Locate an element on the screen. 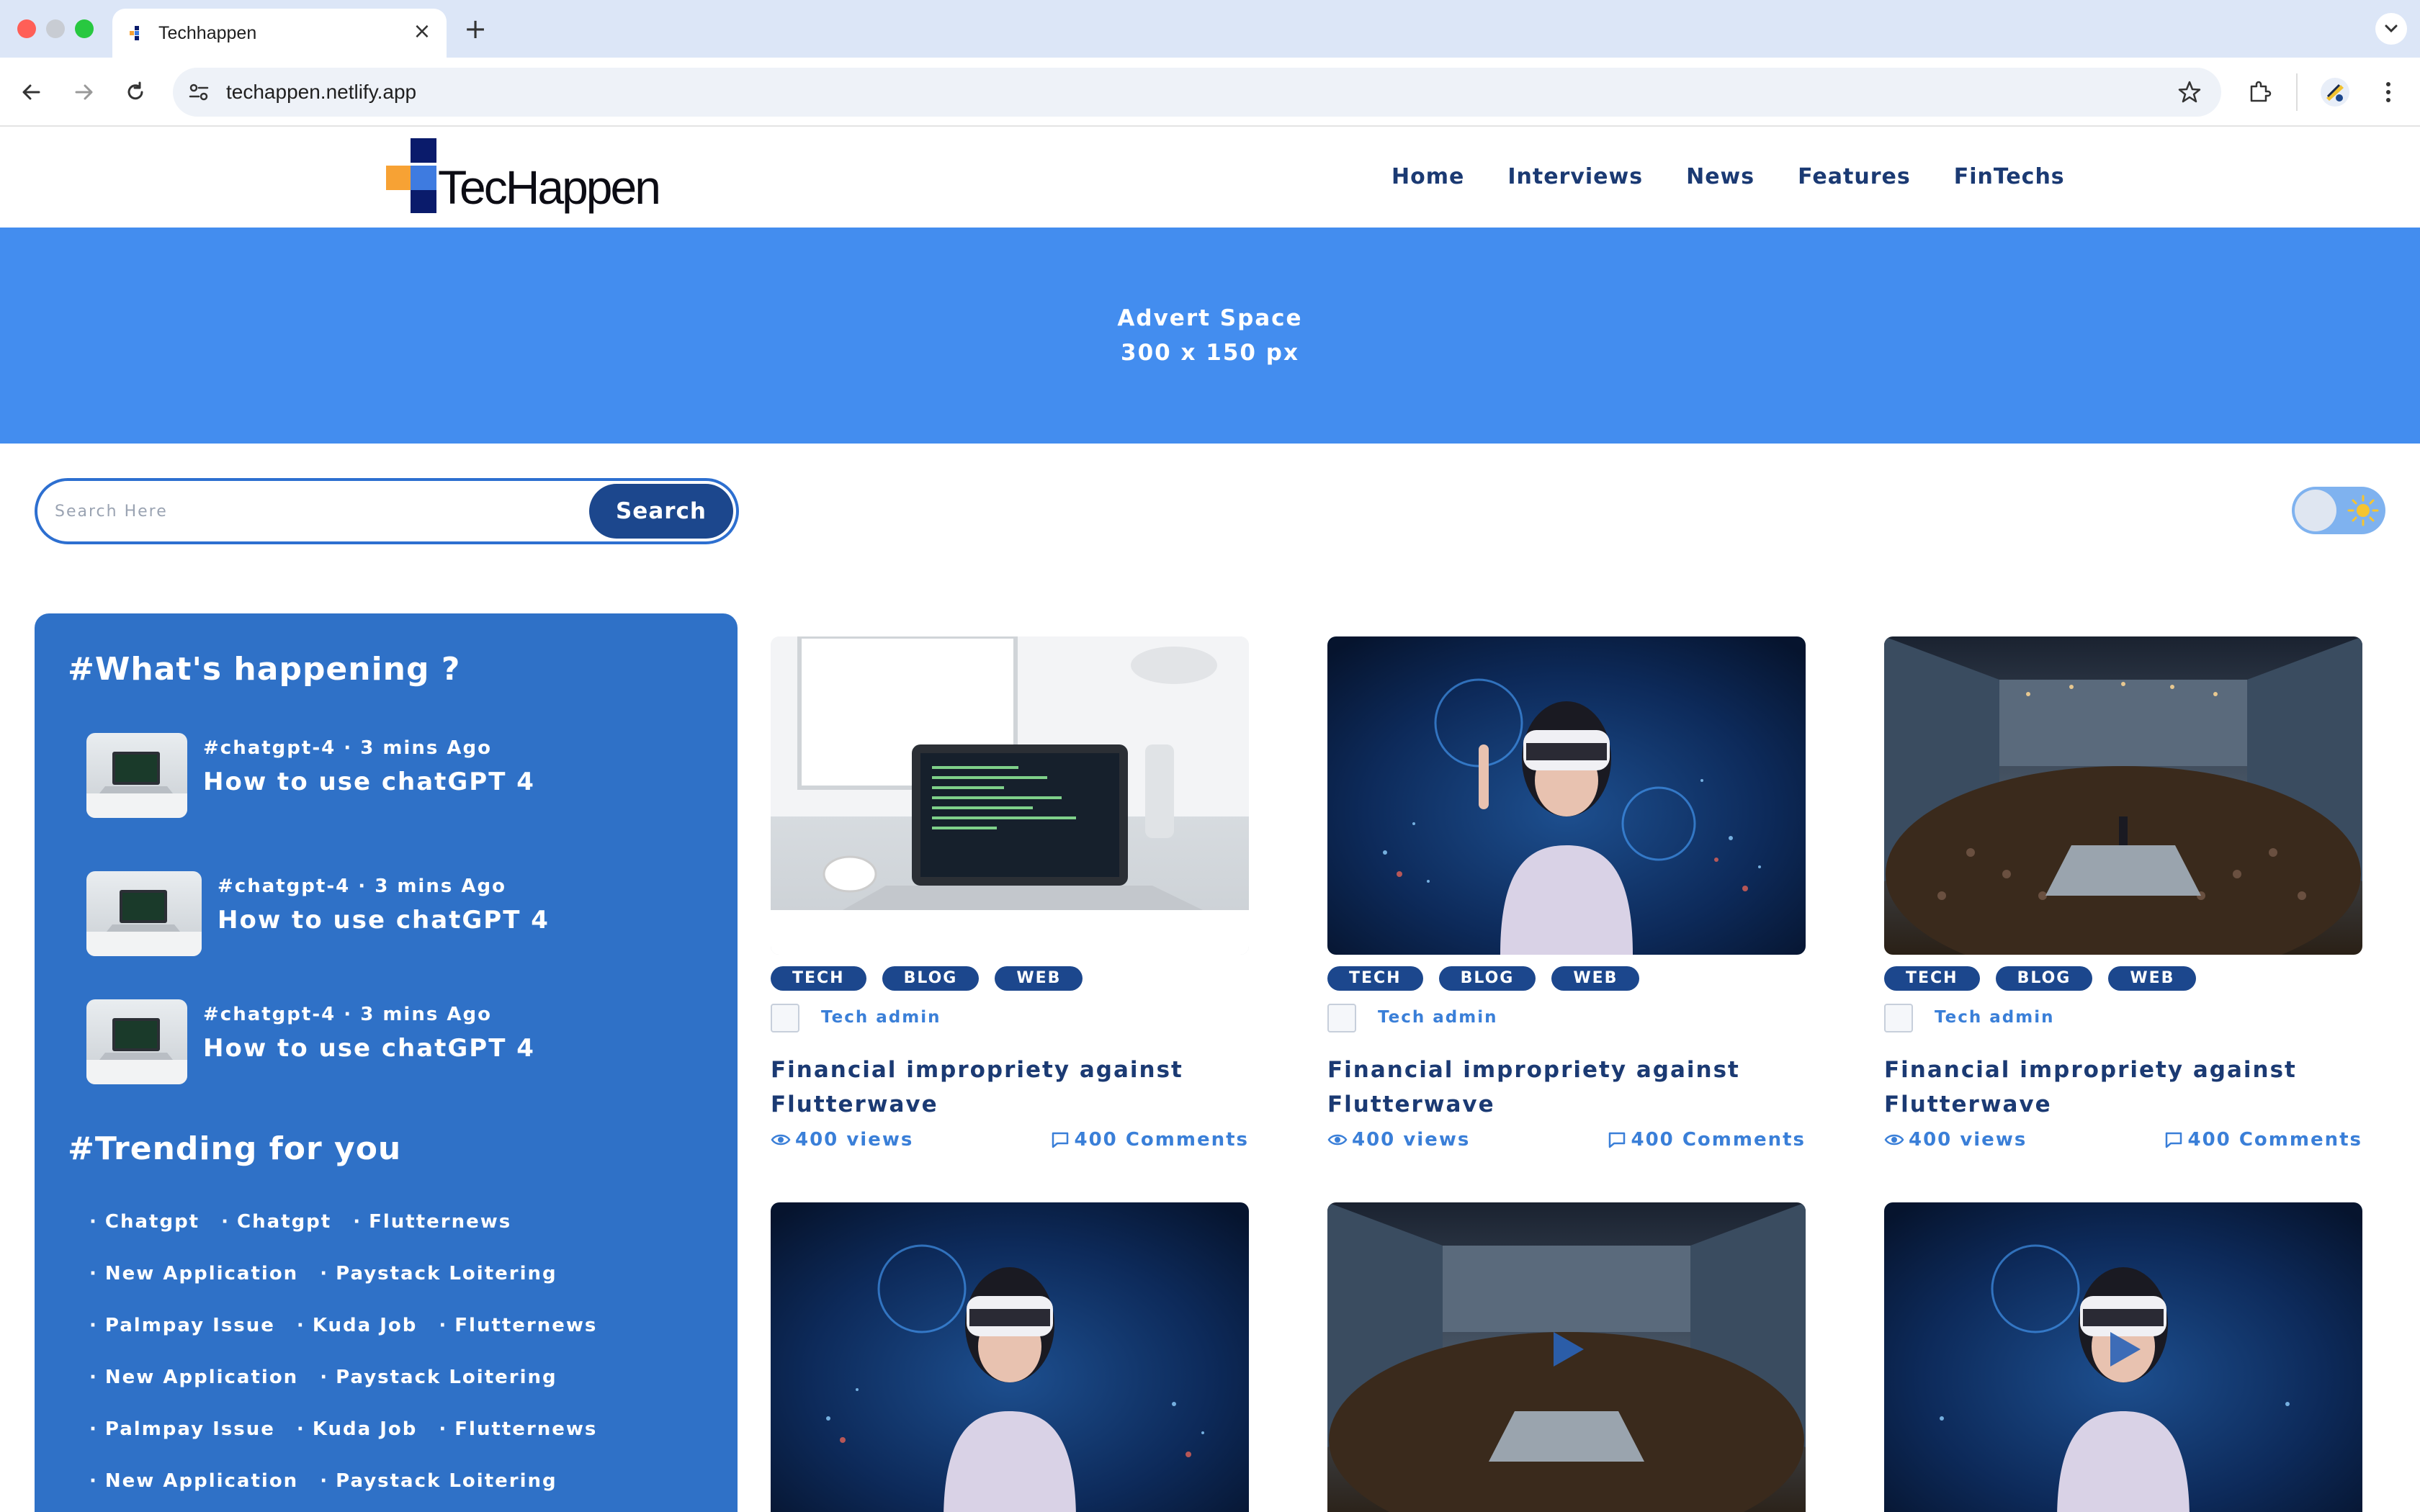  extensions-puzzle-icon is located at coordinates (2260, 92).